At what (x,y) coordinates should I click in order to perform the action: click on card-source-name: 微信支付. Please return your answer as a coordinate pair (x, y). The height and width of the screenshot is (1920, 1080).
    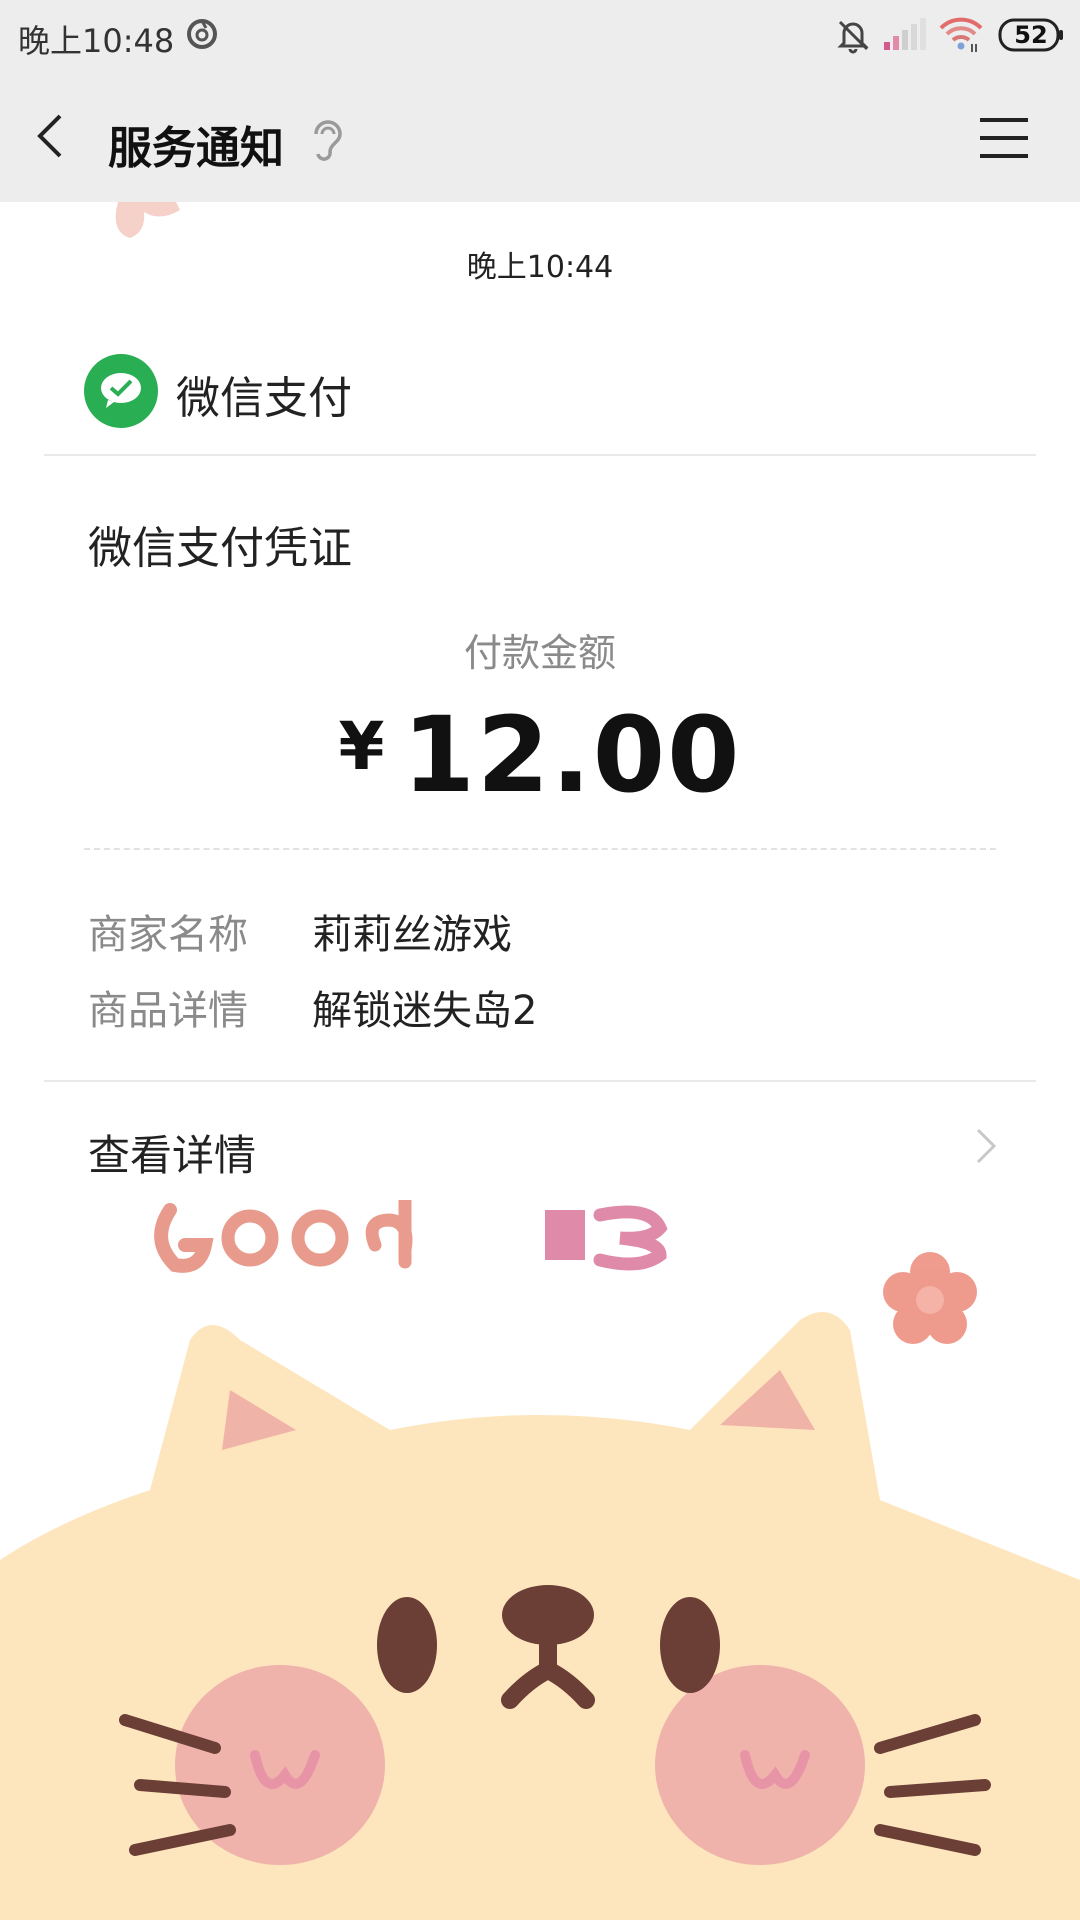
    Looking at the image, I should click on (264, 398).